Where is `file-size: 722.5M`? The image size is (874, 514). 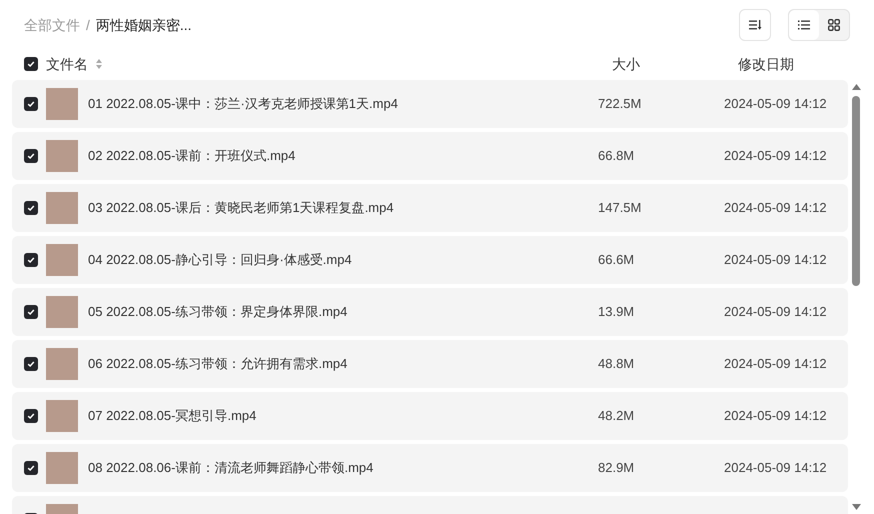 file-size: 722.5M is located at coordinates (620, 104).